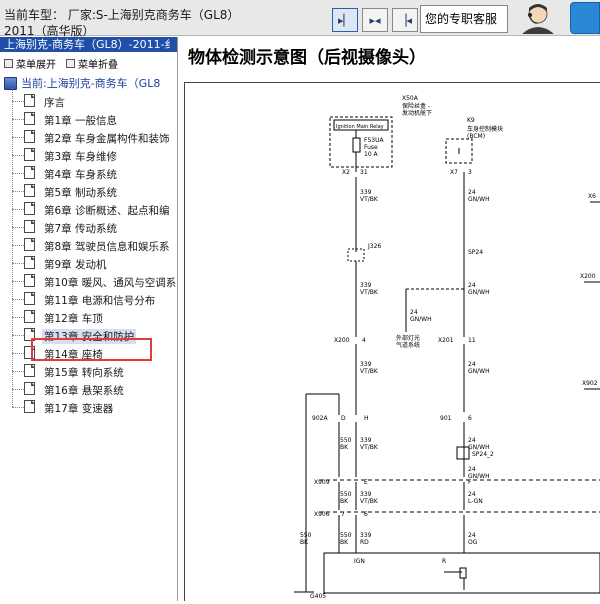 The height and width of the screenshot is (604, 600). I want to click on nav-first-button: ▸▏, so click(345, 20).